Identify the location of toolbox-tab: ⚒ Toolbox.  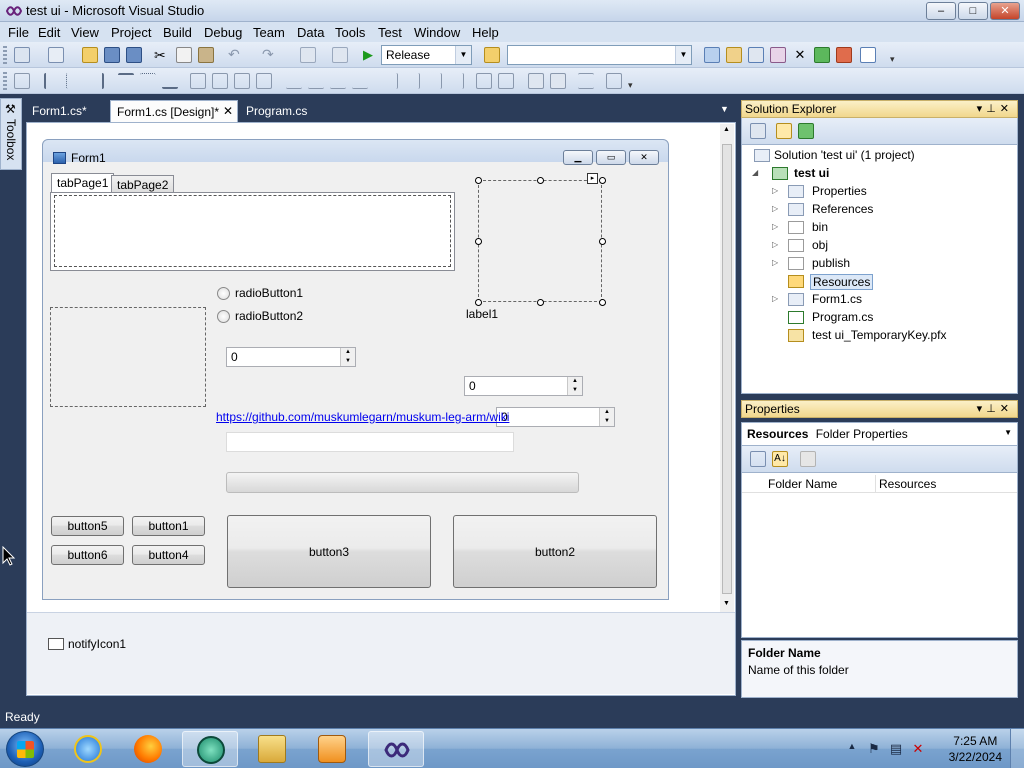
(11, 134).